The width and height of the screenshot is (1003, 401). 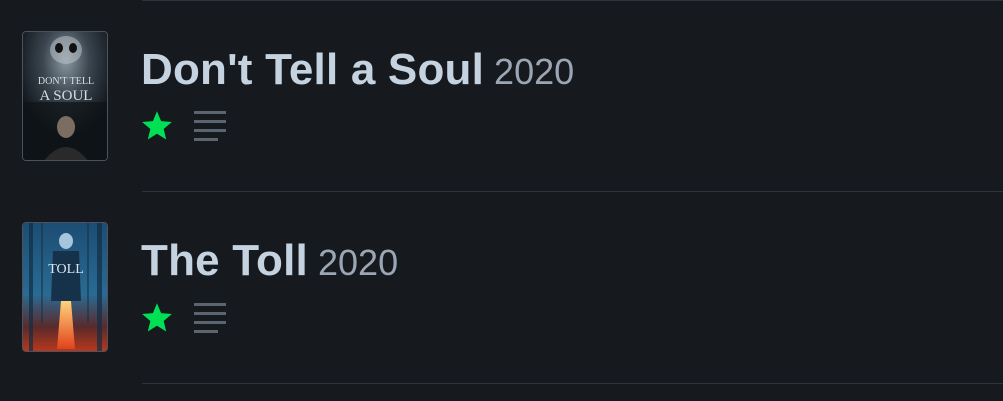 I want to click on film-poster: TOLL, so click(x=65, y=287).